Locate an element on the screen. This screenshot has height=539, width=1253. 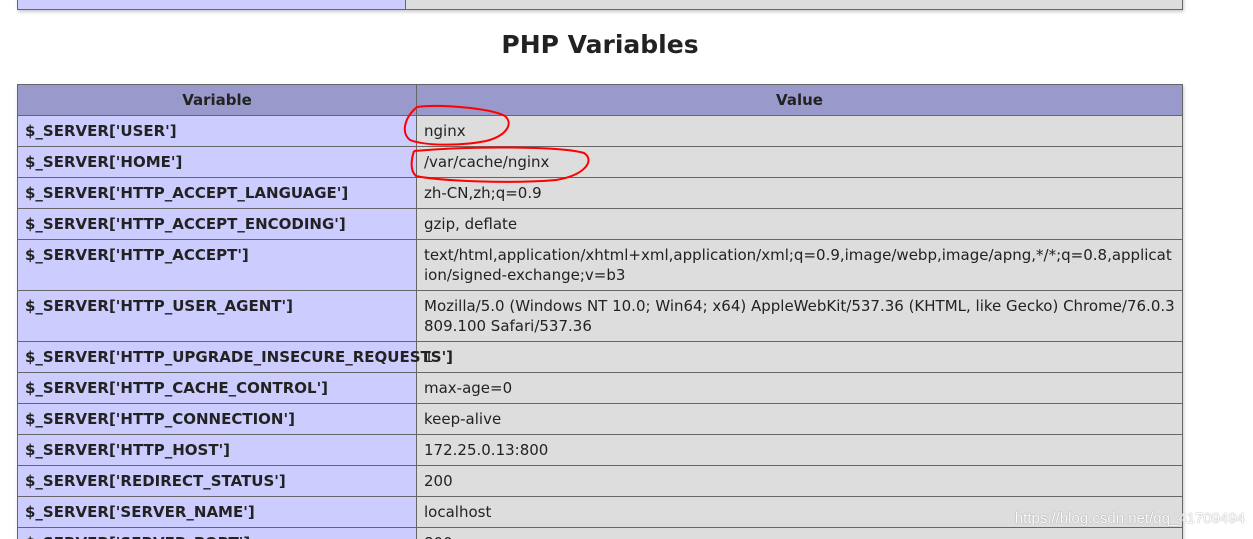
variable-value: max-age=0 is located at coordinates (799, 388).